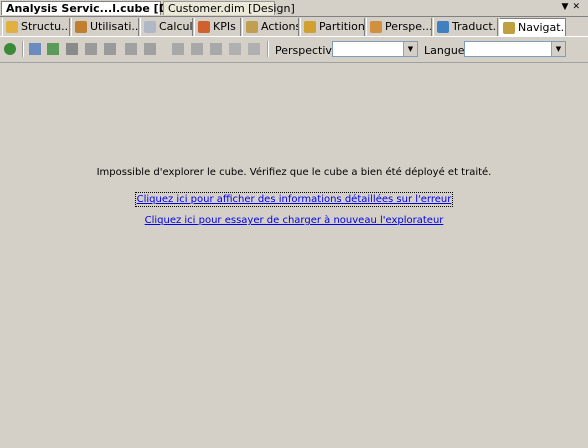 This screenshot has height=448, width=588. I want to click on filter-icon, so click(131, 49).